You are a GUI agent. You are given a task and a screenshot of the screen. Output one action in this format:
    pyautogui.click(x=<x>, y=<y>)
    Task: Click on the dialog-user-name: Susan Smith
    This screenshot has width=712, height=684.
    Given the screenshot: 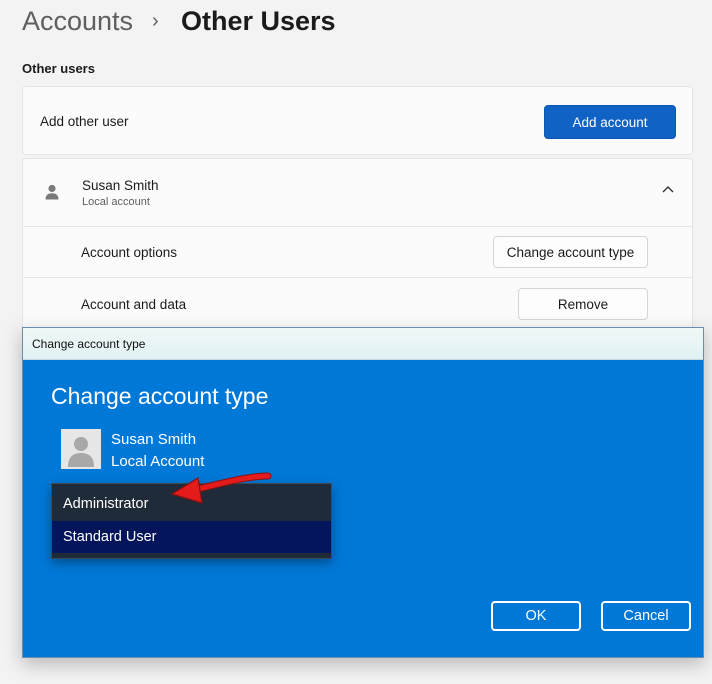 What is the action you would take?
    pyautogui.click(x=154, y=439)
    